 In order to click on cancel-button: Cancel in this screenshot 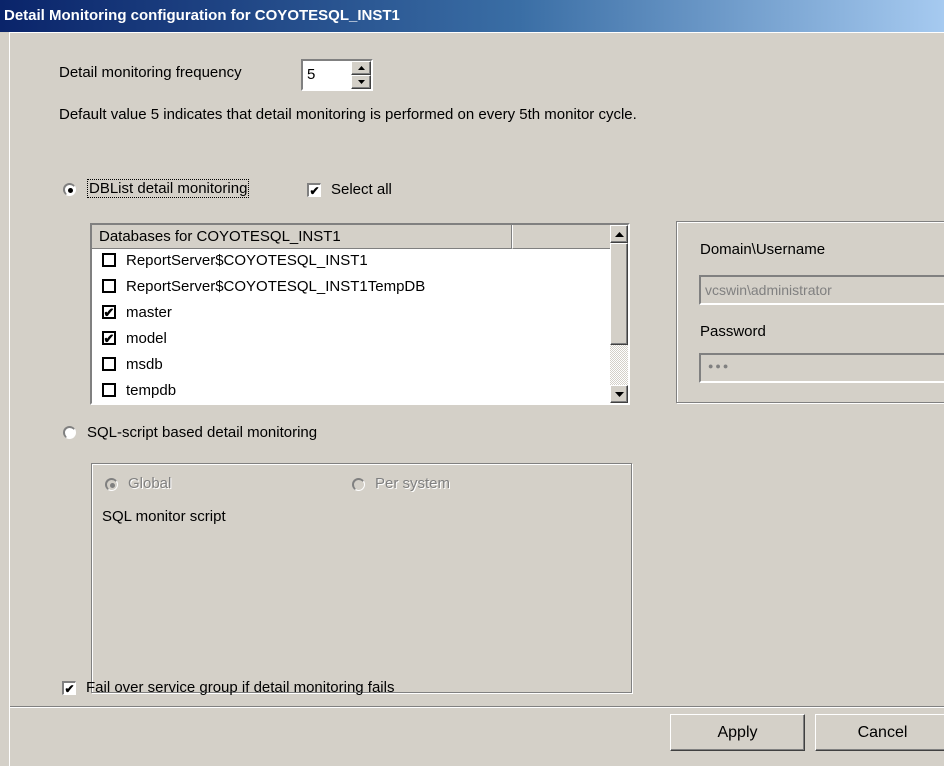, I will do `click(879, 732)`.